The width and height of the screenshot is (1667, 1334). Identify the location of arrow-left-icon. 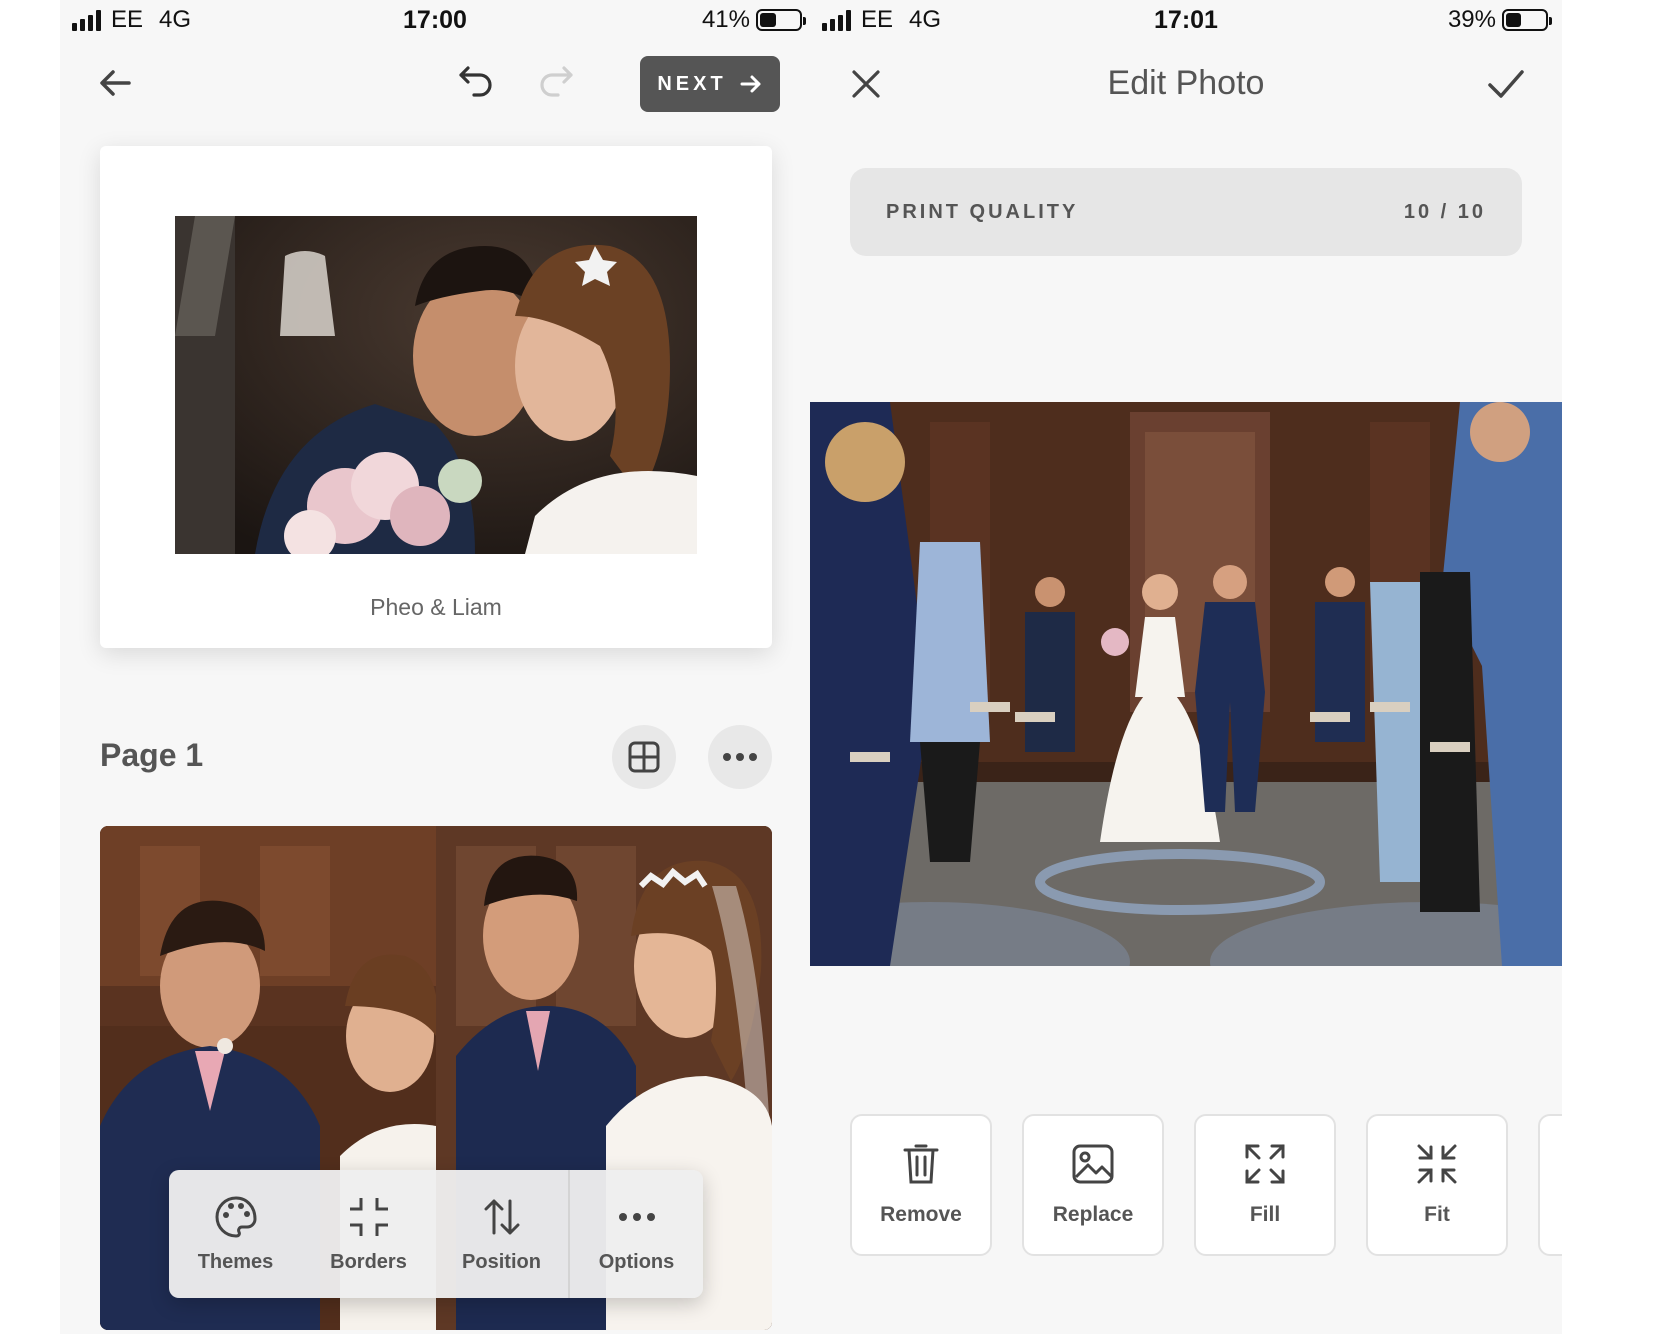
(115, 83).